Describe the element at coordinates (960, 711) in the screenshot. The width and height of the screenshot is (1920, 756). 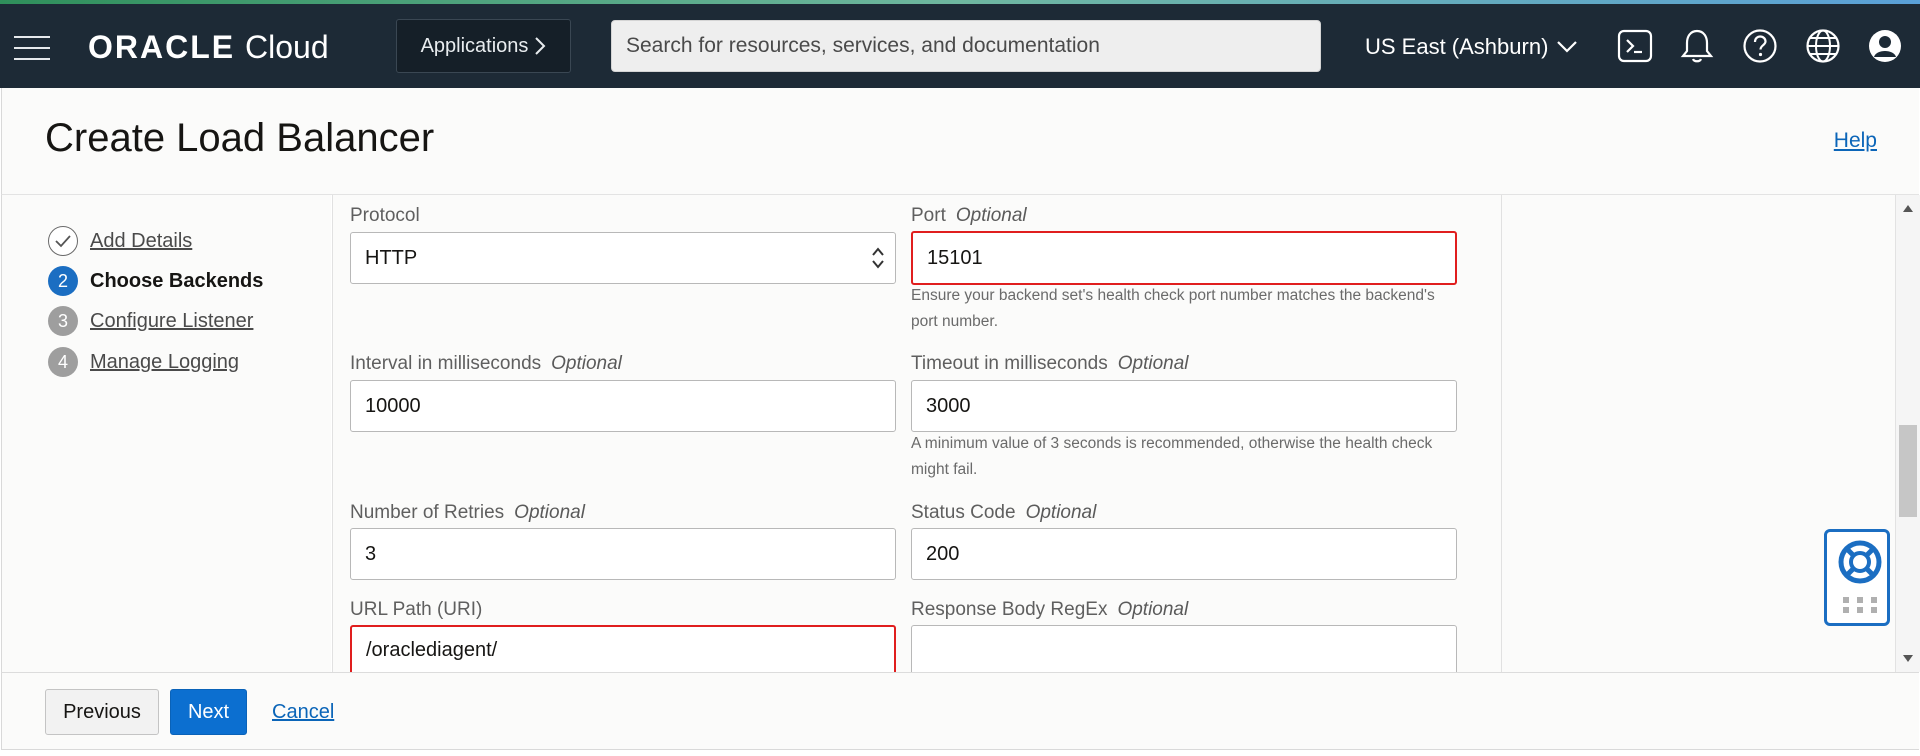
I see `wizard-footer: Previous Next Cancel` at that location.